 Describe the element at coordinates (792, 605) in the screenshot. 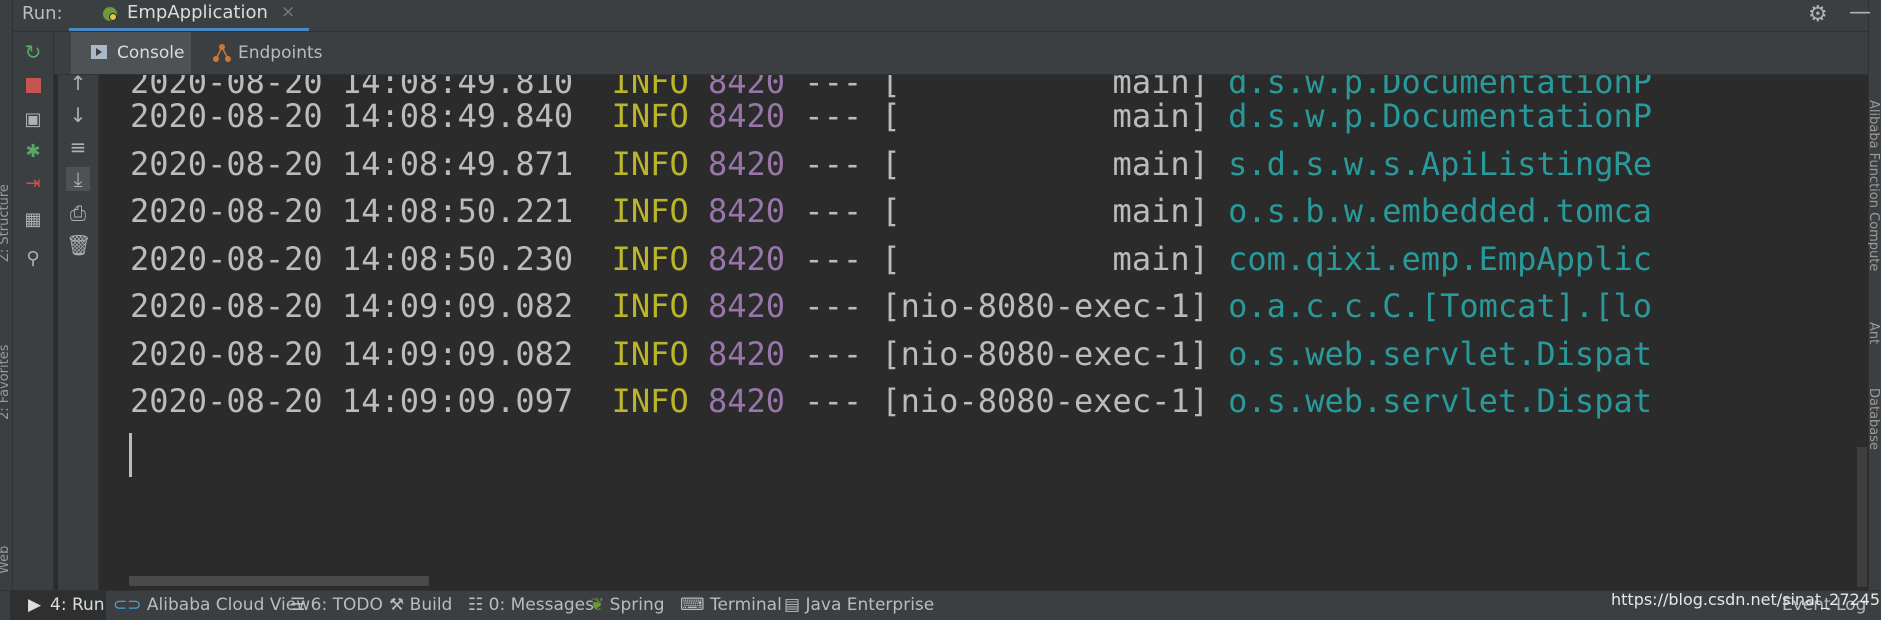

I see `java-ee-icon: ▤` at that location.